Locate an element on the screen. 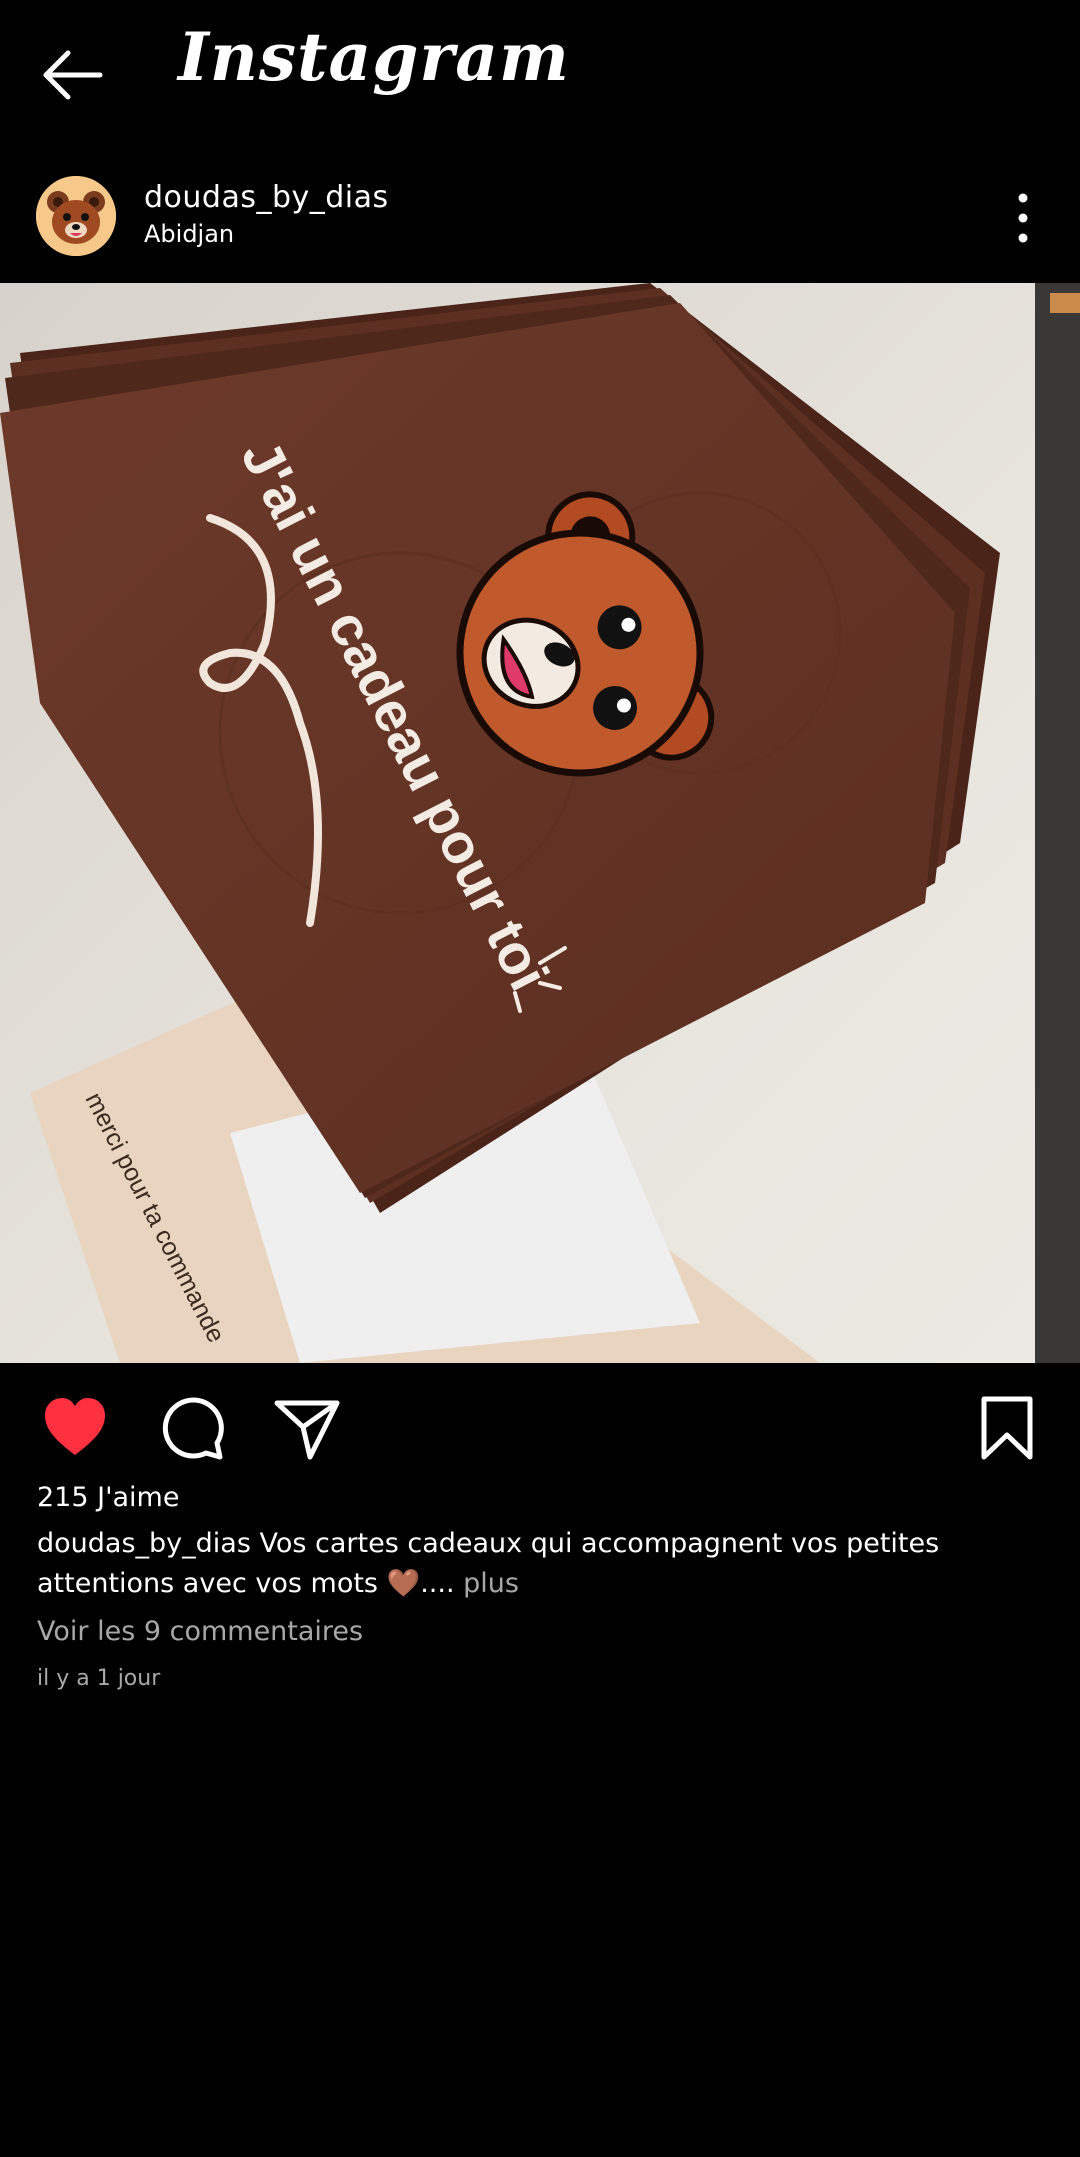 The image size is (1080, 2157). share-button is located at coordinates (307, 1428).